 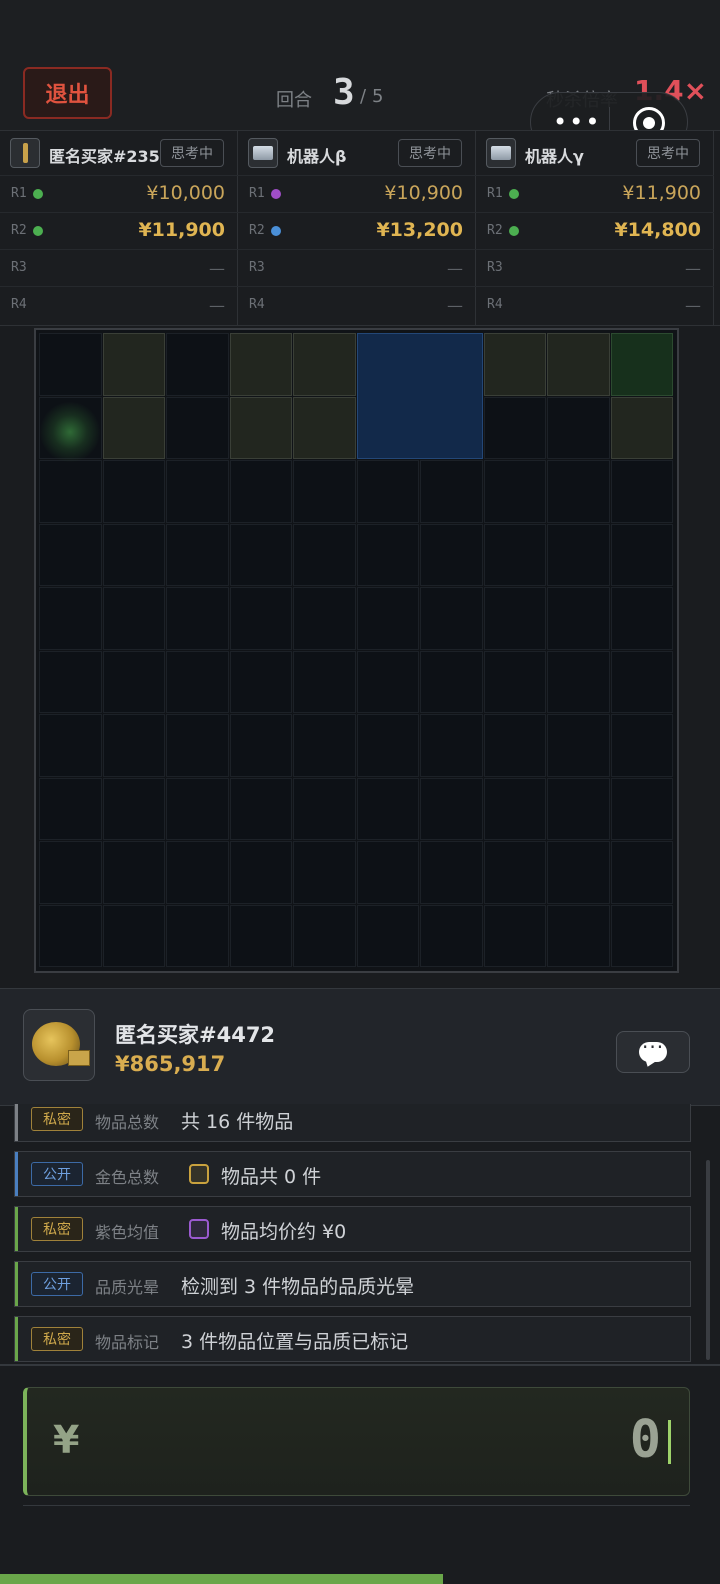 What do you see at coordinates (653, 1052) in the screenshot?
I see `chat-button` at bounding box center [653, 1052].